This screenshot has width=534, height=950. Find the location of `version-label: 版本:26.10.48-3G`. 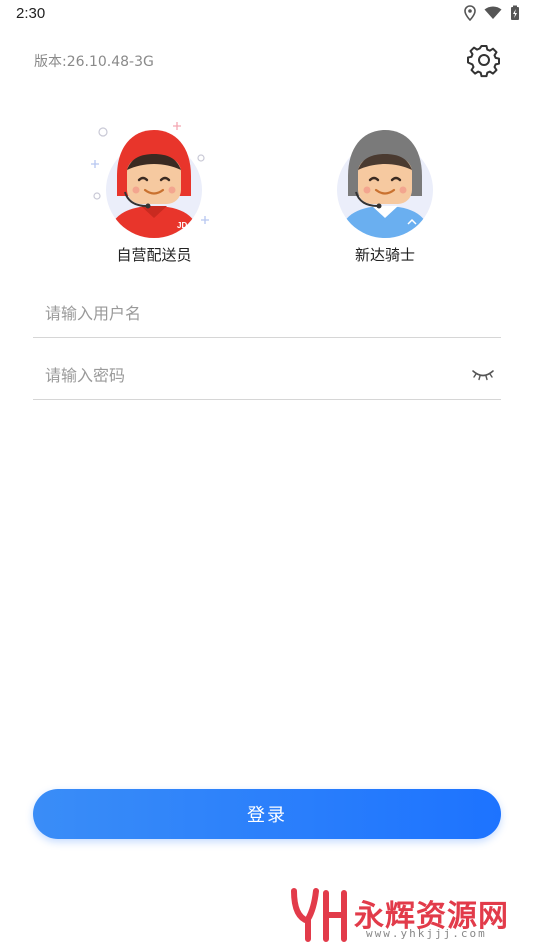

version-label: 版本:26.10.48-3G is located at coordinates (94, 62).